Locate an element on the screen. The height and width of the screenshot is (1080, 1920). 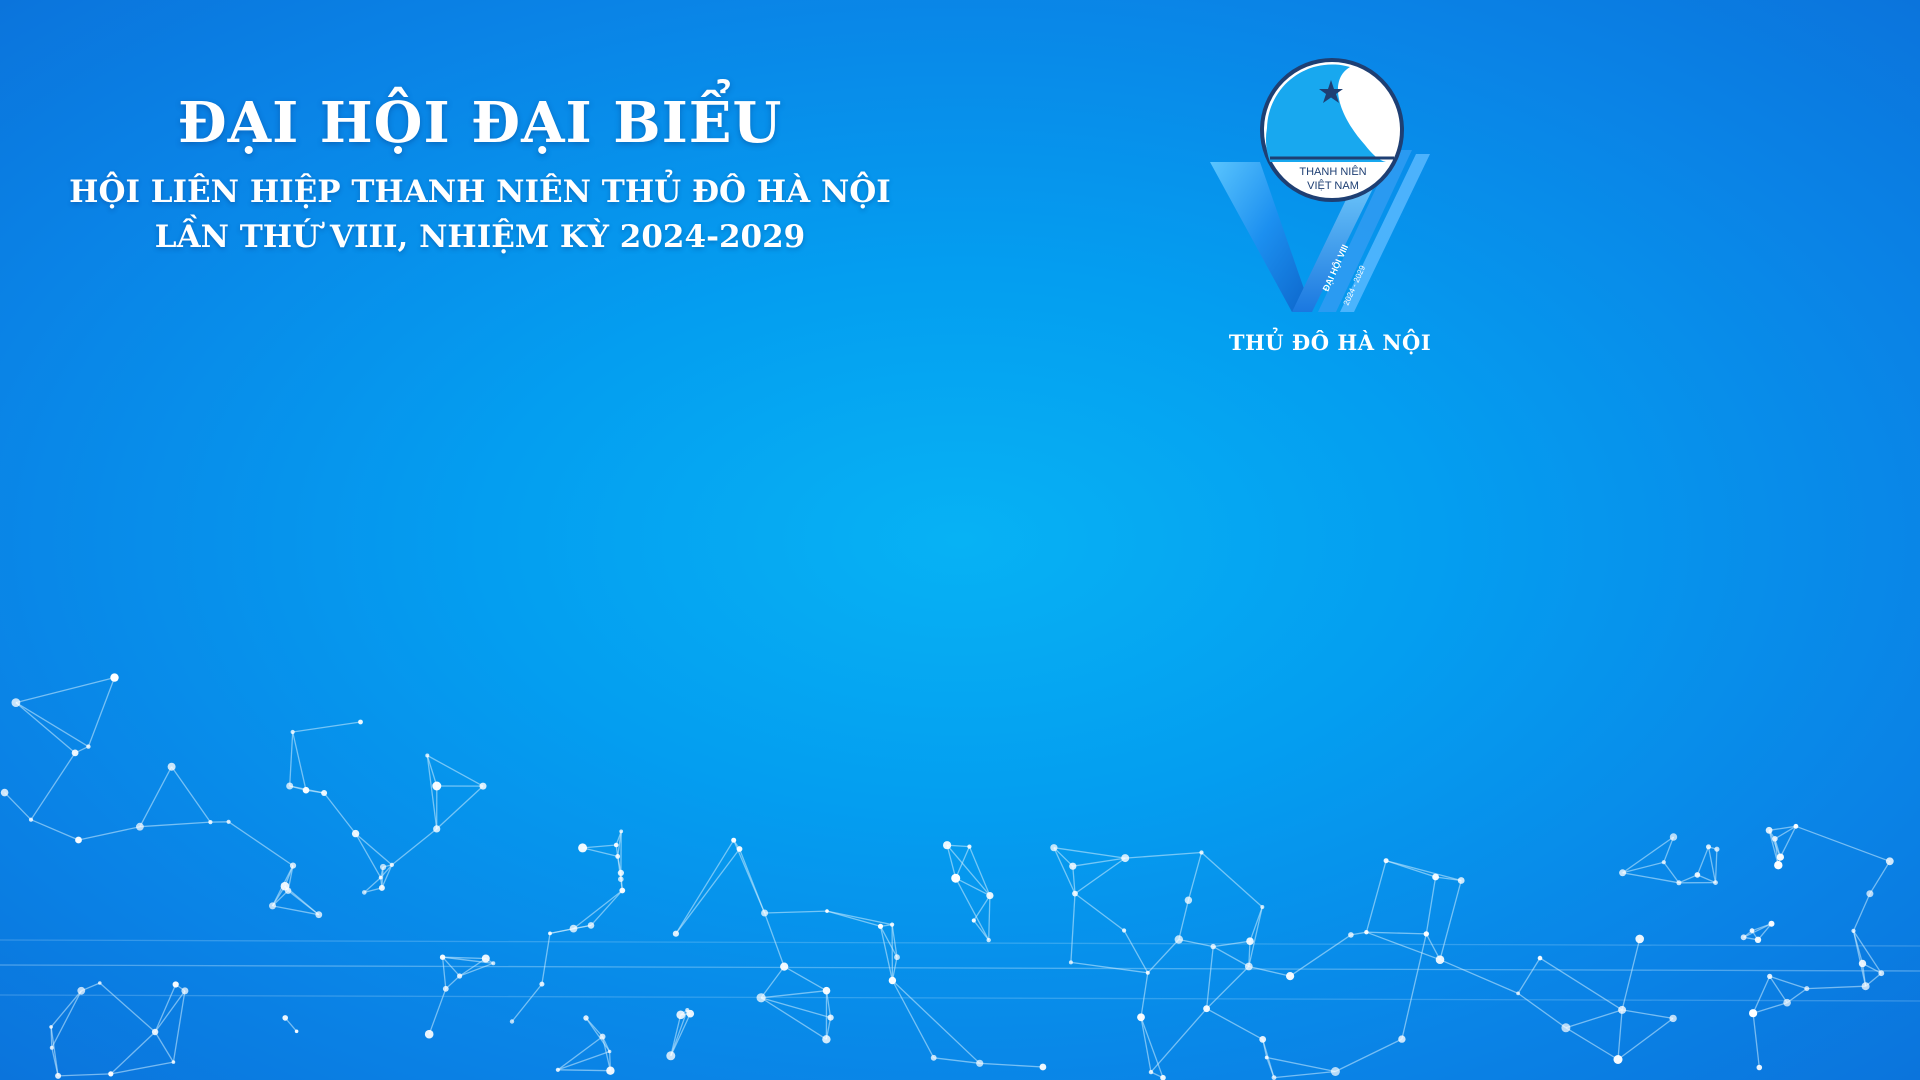
emblem-text-2: VIỆT NAM is located at coordinates (1333, 185).